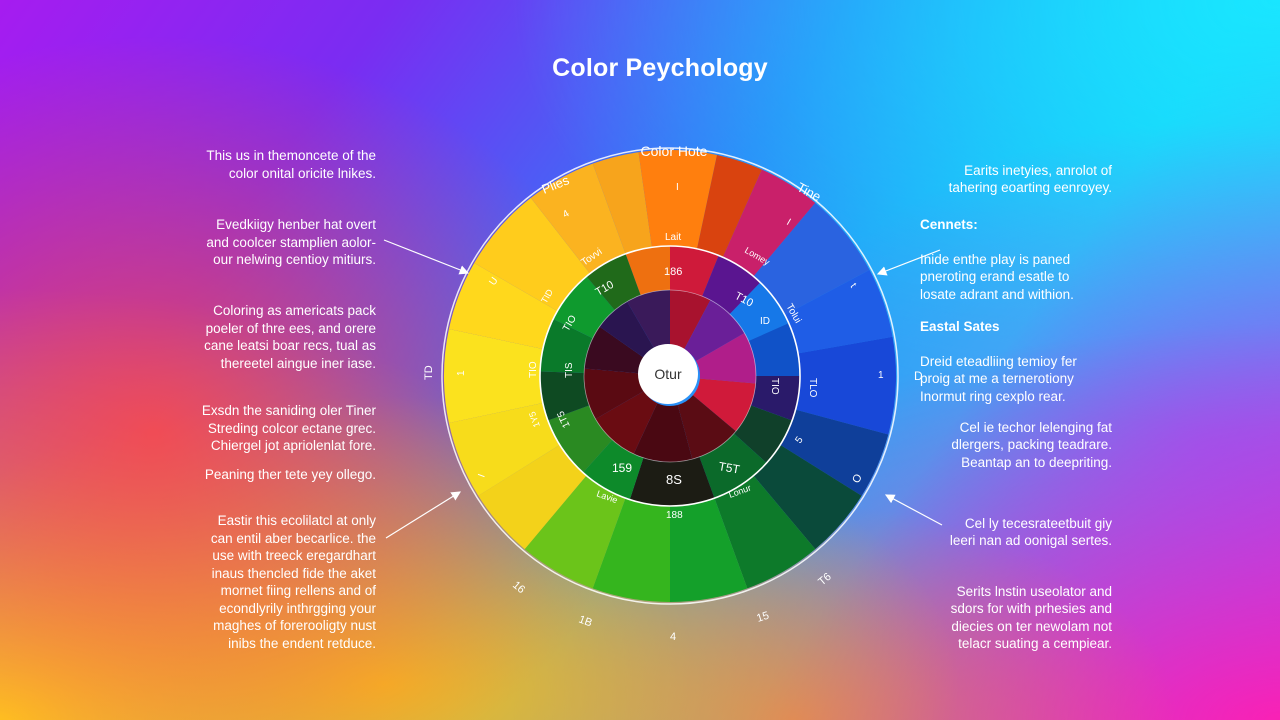  Describe the element at coordinates (677, 187) in the screenshot. I see `ring-label-2: I` at that location.